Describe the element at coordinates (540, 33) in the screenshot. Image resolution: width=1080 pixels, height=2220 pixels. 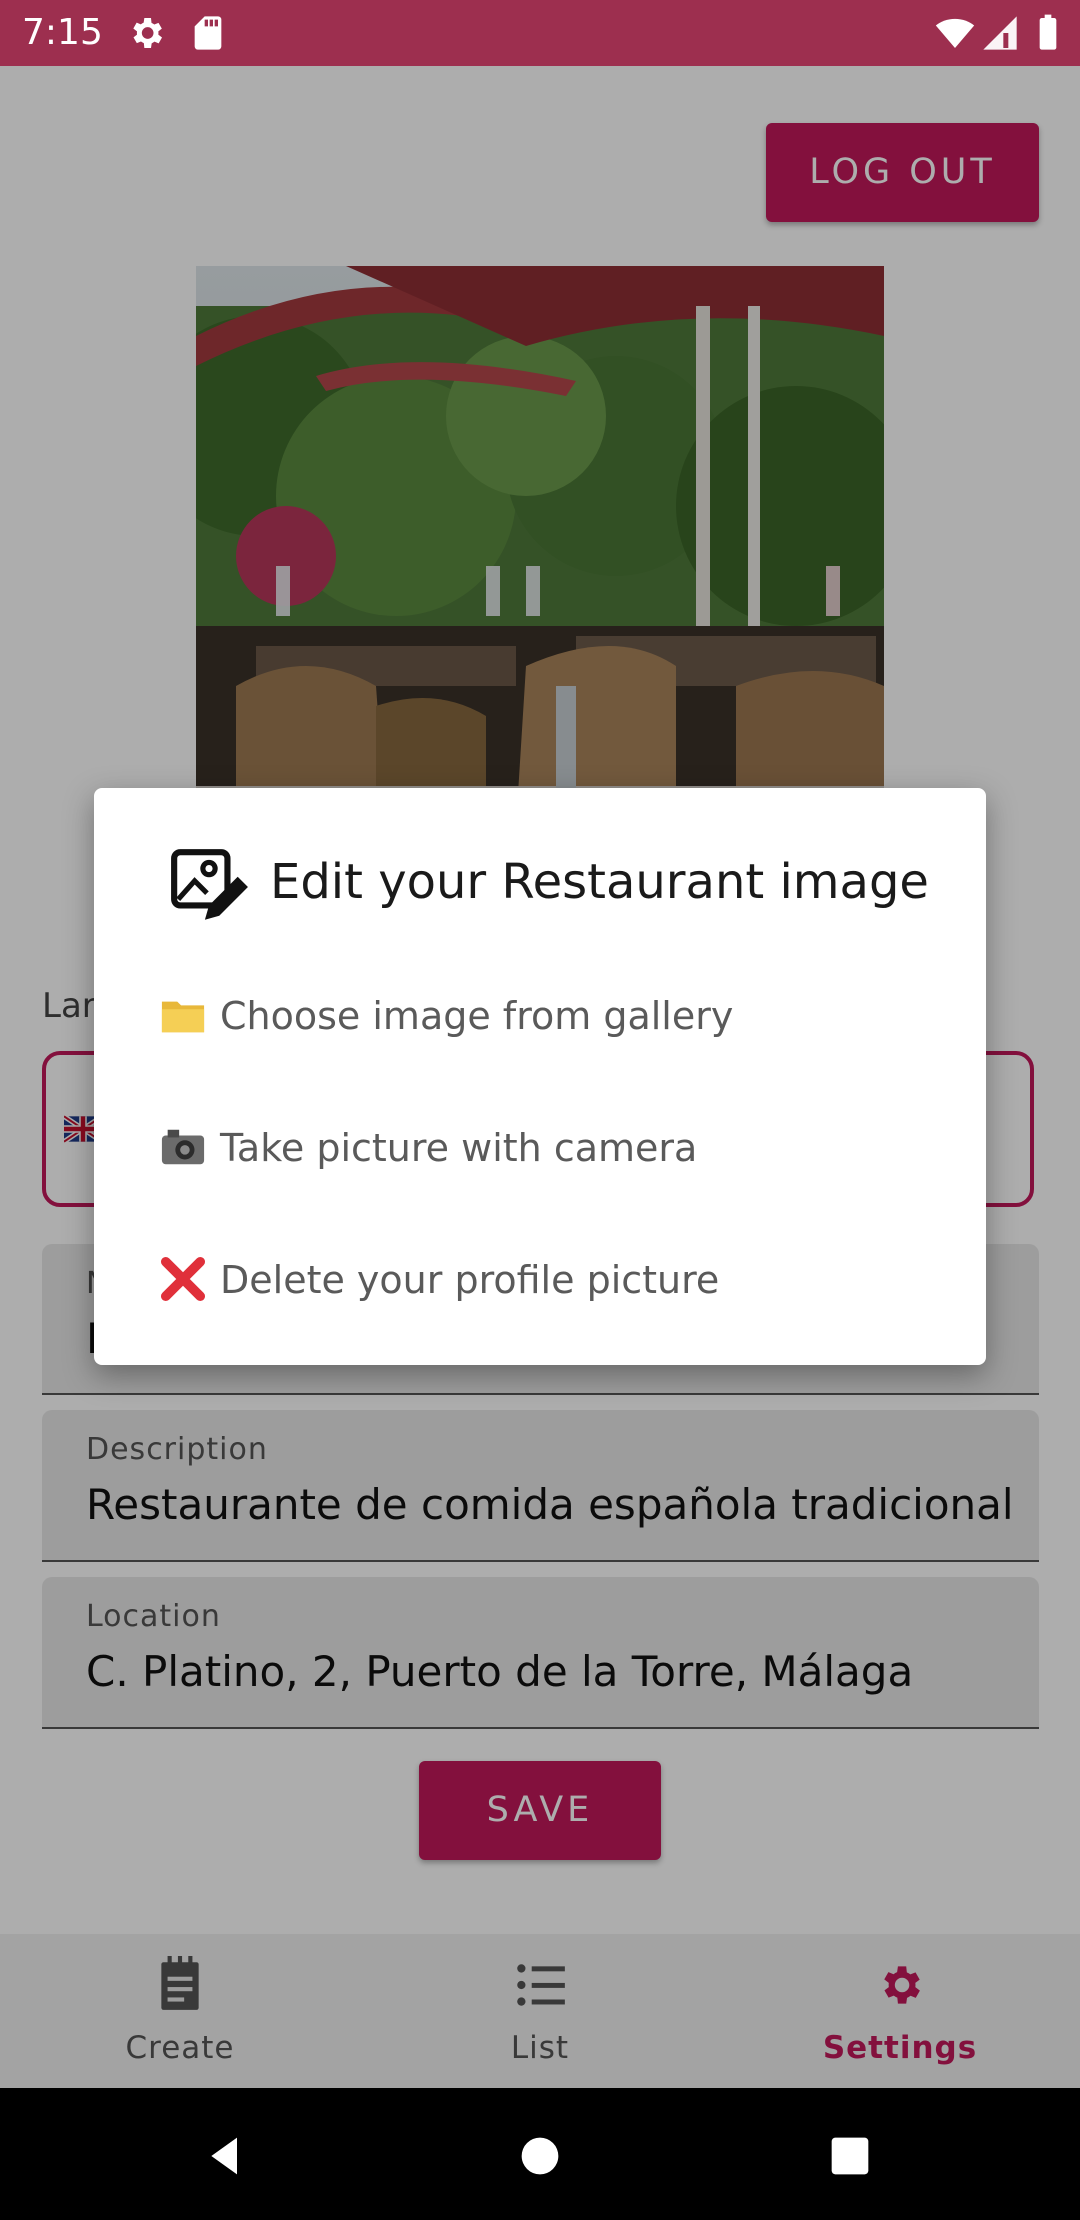
I see `status-bar: 7:15` at that location.